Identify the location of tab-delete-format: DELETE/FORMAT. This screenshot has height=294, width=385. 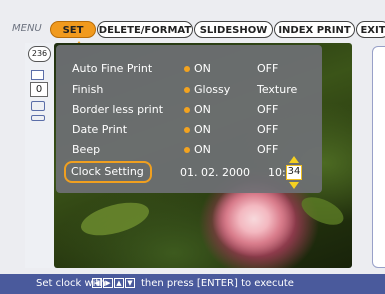
(145, 29).